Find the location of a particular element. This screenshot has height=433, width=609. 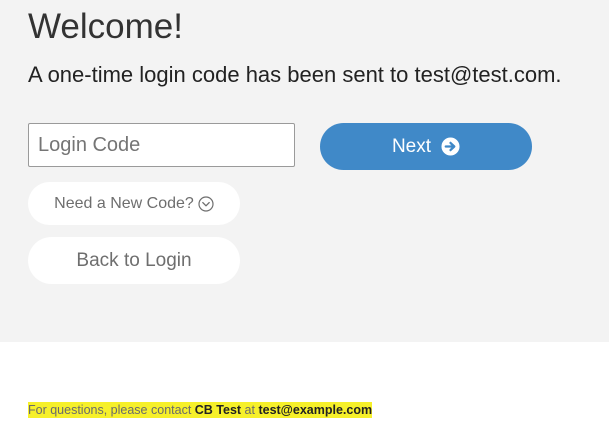

contact-email-link: test@example.com is located at coordinates (315, 410).